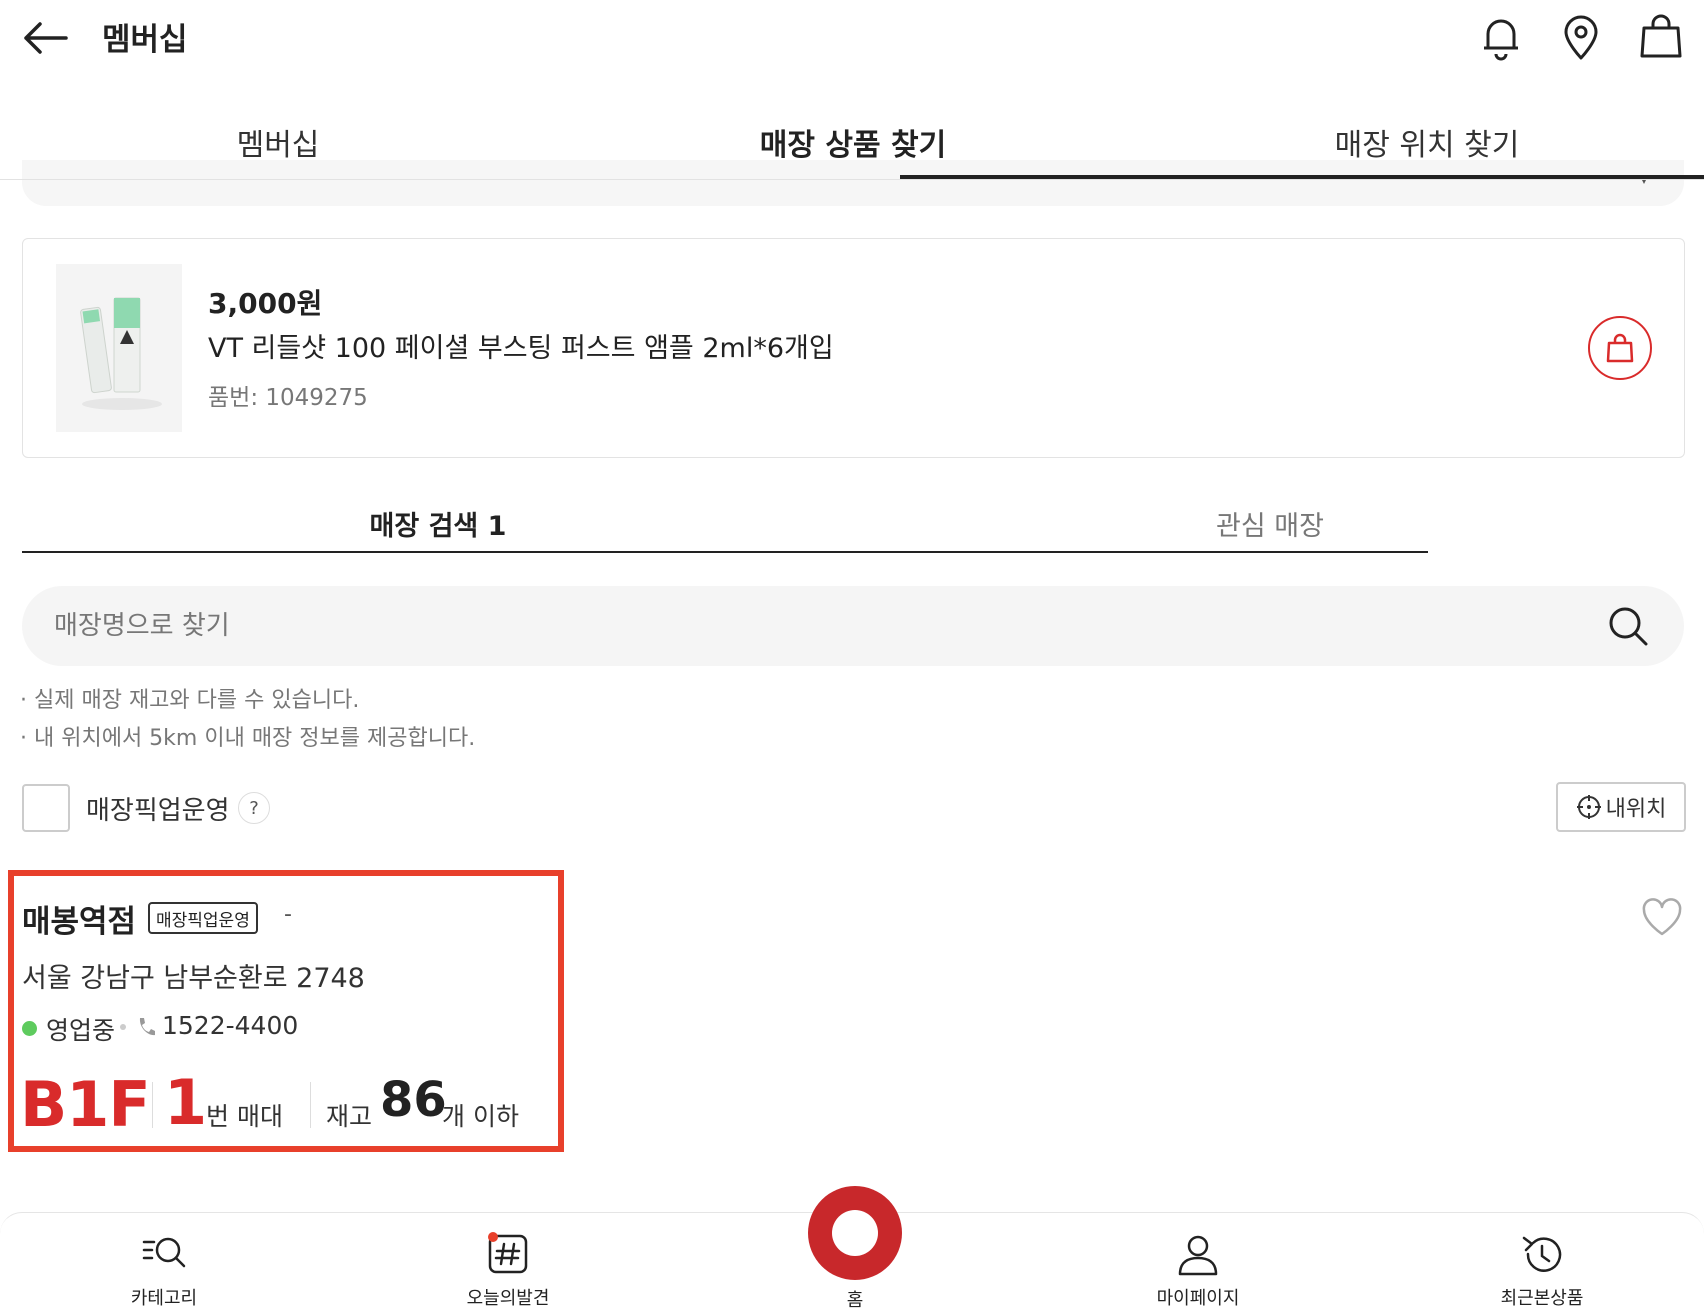 The width and height of the screenshot is (1704, 1316). I want to click on product-name: VT 리들샷 100 페이셜 부스팅 퍼스트 앰플 2ml*6개입, so click(521, 348).